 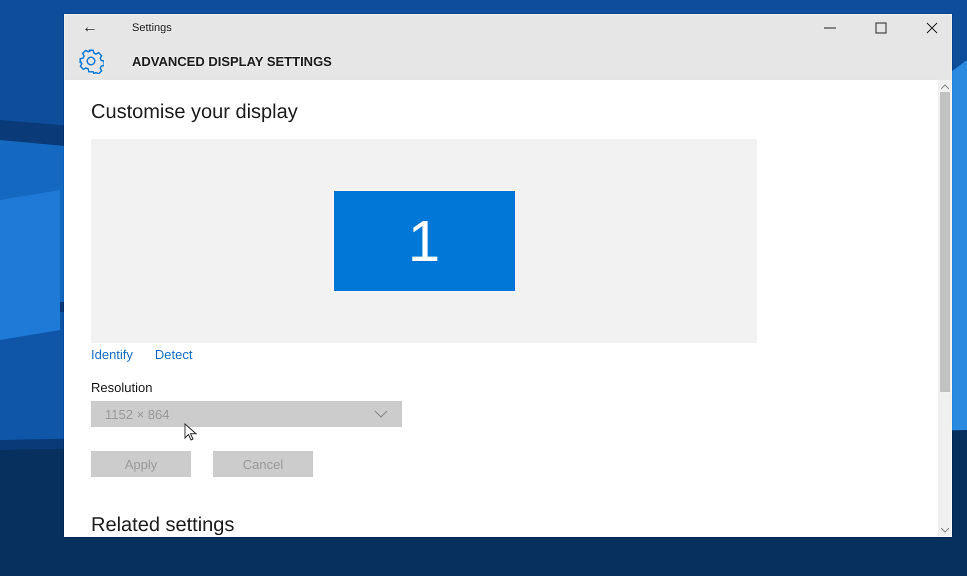 I want to click on window-title: Settings, so click(x=152, y=28).